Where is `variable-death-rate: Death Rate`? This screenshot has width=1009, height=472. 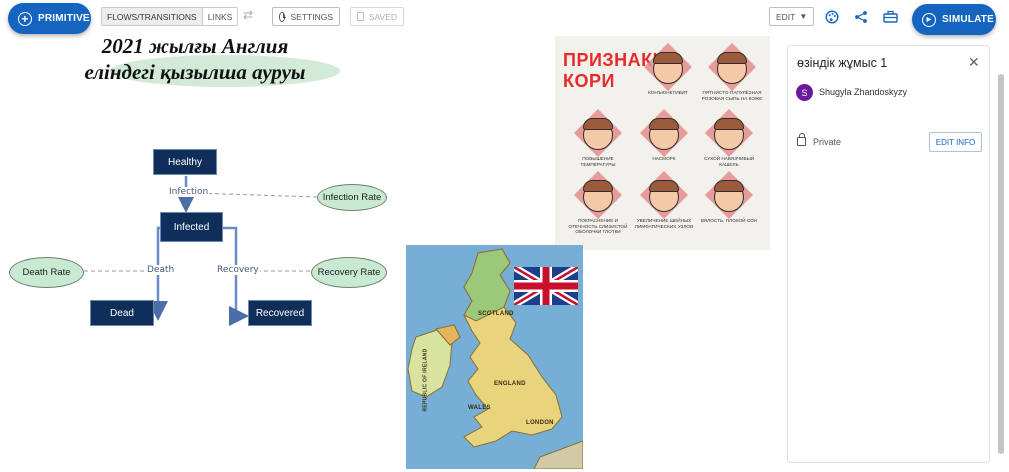 variable-death-rate: Death Rate is located at coordinates (46, 272).